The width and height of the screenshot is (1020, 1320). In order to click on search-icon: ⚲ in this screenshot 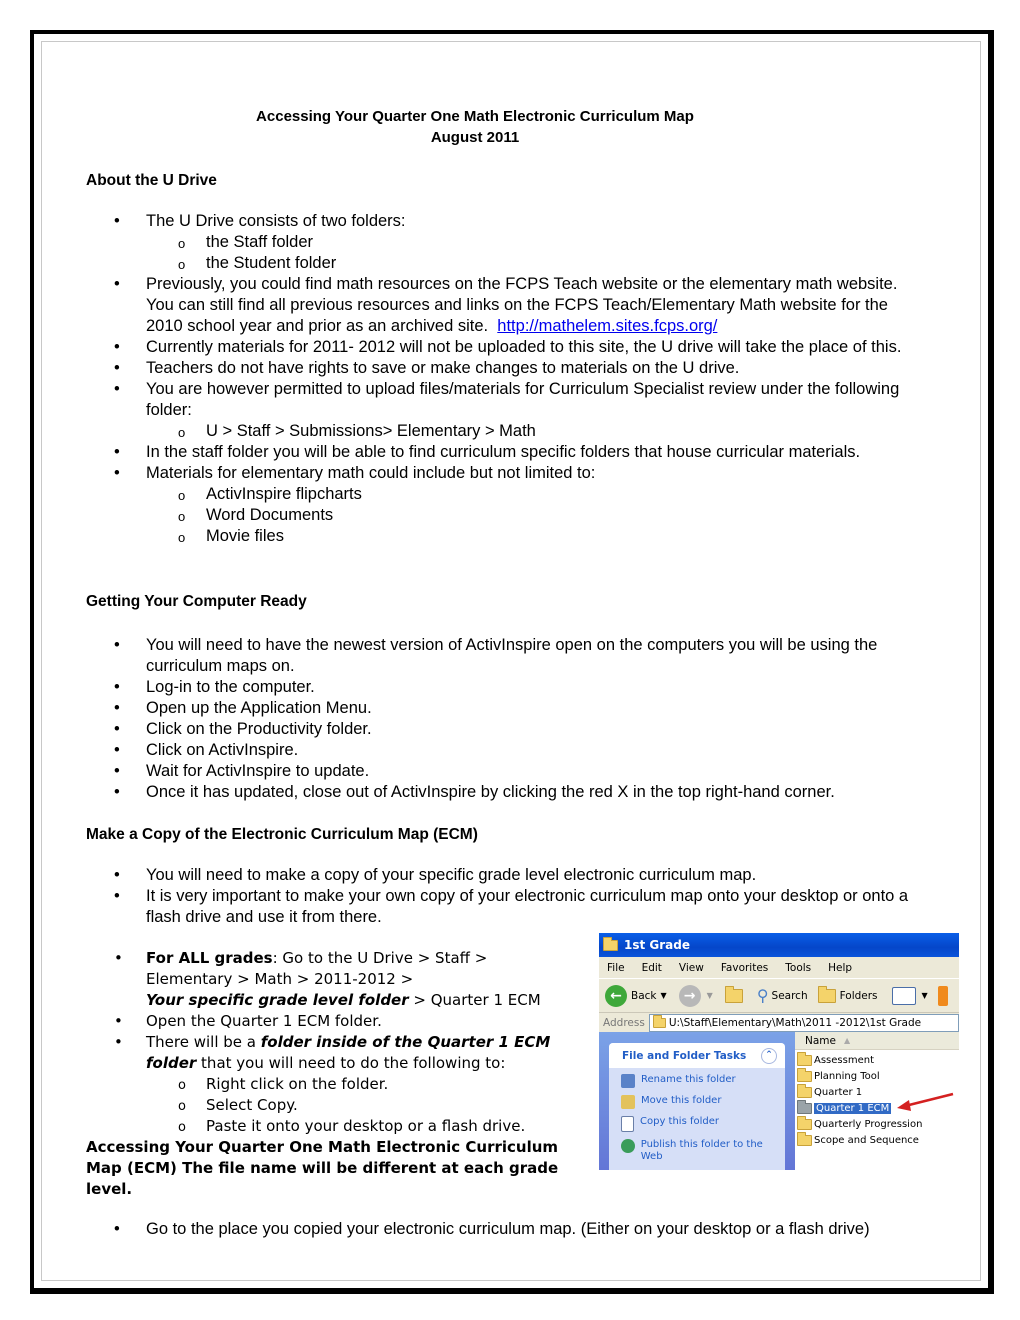, I will do `click(762, 995)`.